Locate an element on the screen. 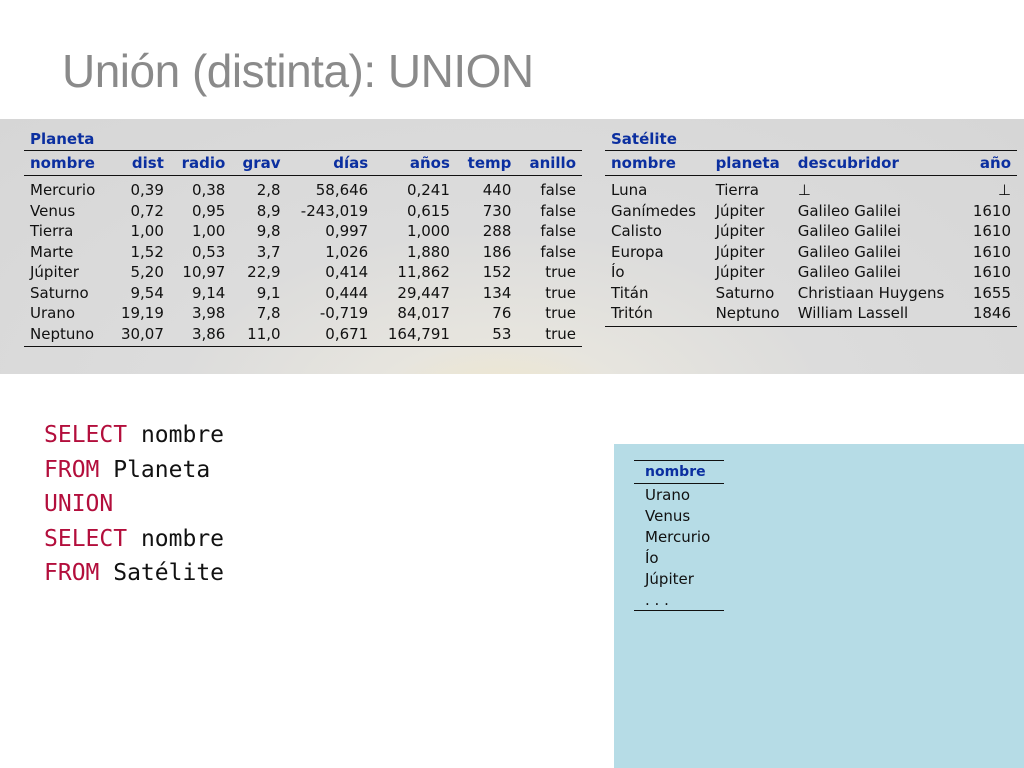  table-cell: Mercurio is located at coordinates (63, 190).